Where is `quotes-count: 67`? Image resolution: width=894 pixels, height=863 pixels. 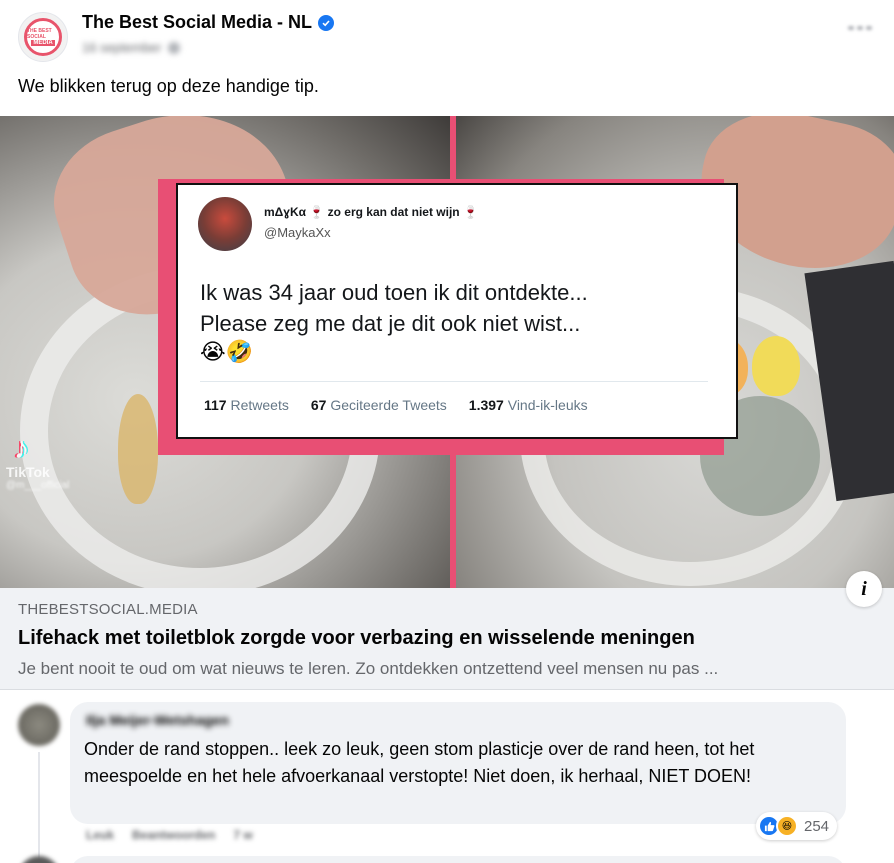 quotes-count: 67 is located at coordinates (318, 405).